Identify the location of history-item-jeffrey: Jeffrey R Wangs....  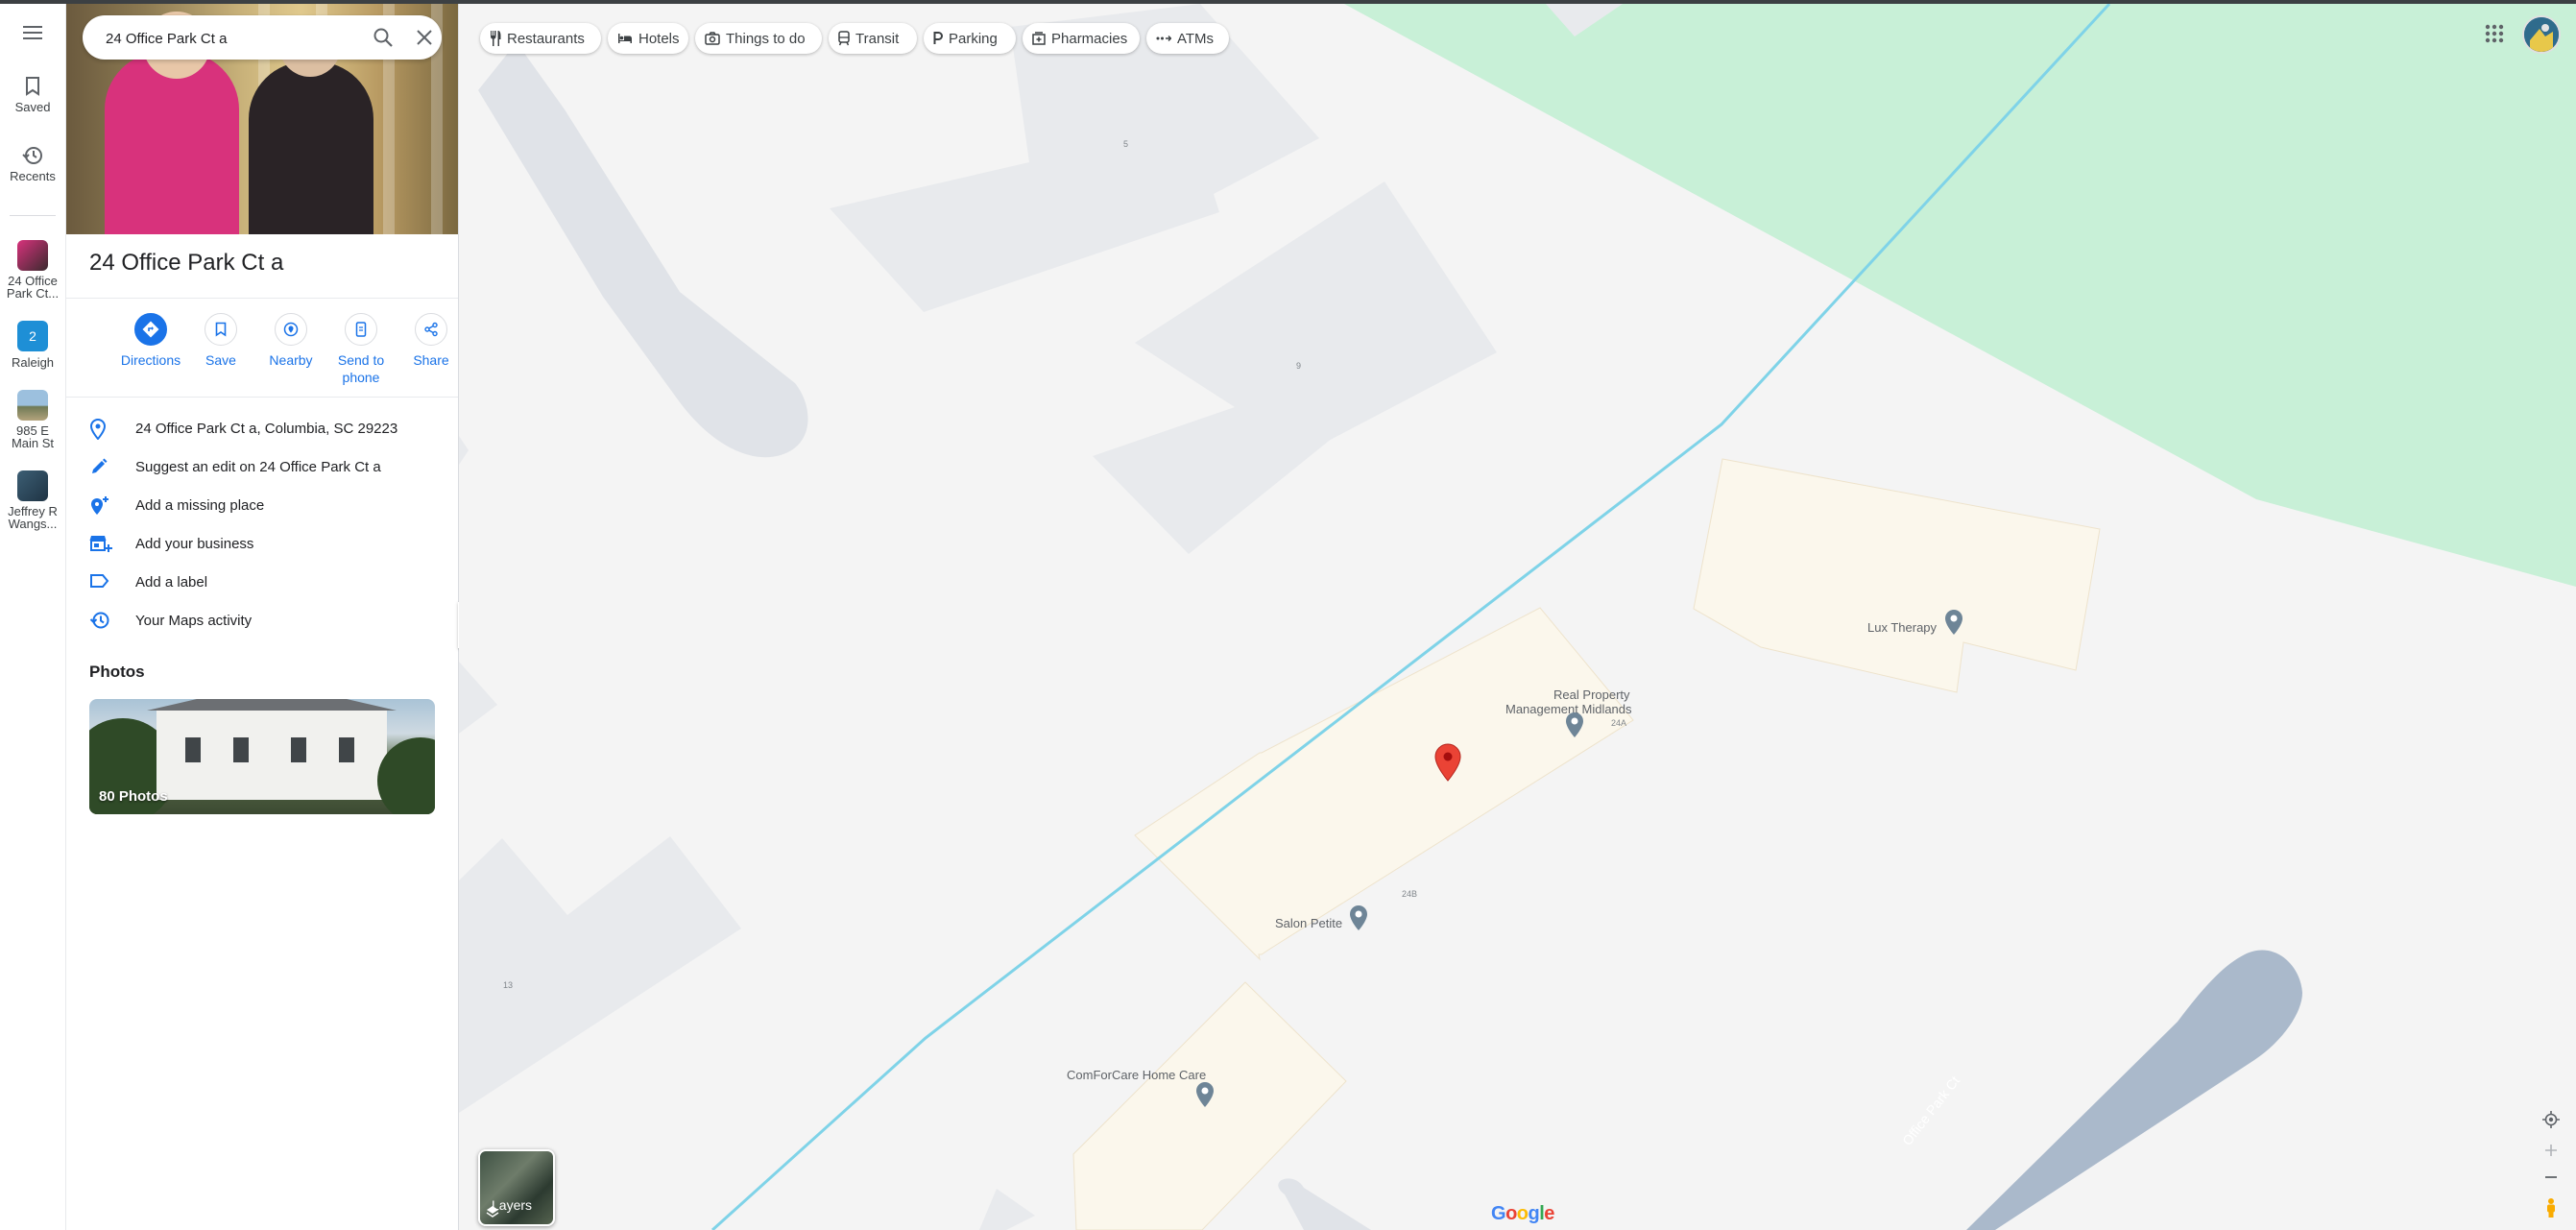
(32, 500).